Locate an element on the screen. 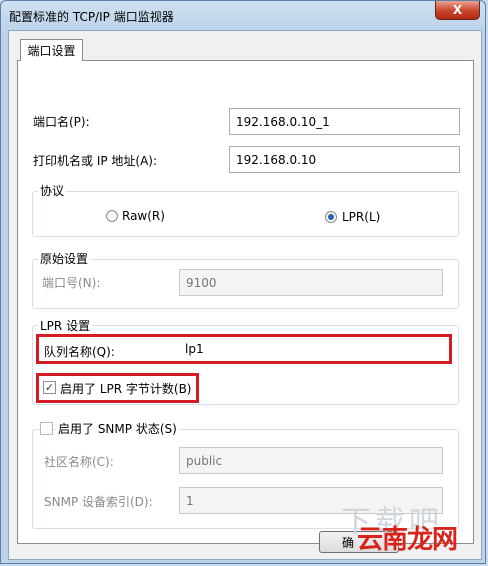 This screenshot has width=488, height=566. lpr-radio is located at coordinates (331, 217).